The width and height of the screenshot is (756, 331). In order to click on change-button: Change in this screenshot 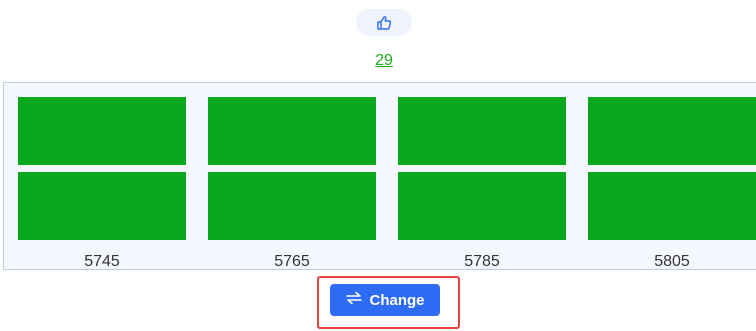, I will do `click(385, 300)`.